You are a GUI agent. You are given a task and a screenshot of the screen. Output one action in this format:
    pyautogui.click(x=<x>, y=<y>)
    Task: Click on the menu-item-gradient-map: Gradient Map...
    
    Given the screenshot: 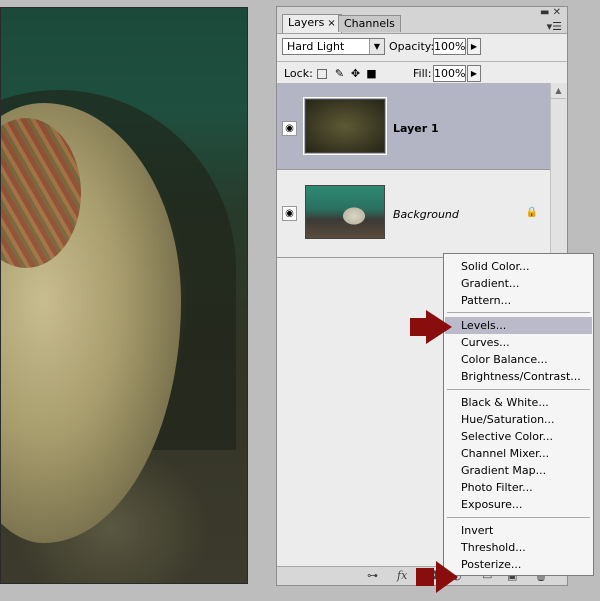 What is the action you would take?
    pyautogui.click(x=518, y=470)
    